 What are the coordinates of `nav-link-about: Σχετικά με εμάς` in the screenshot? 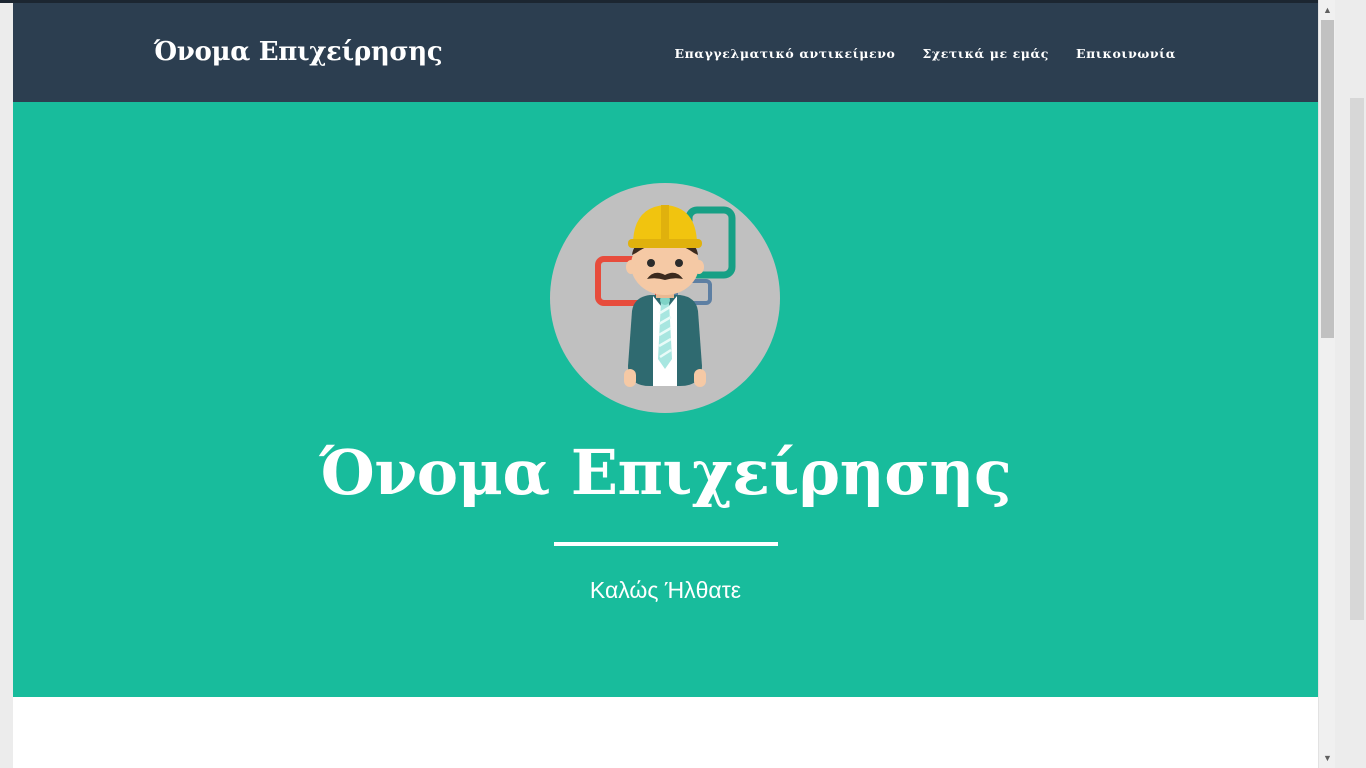 It's located at (985, 53).